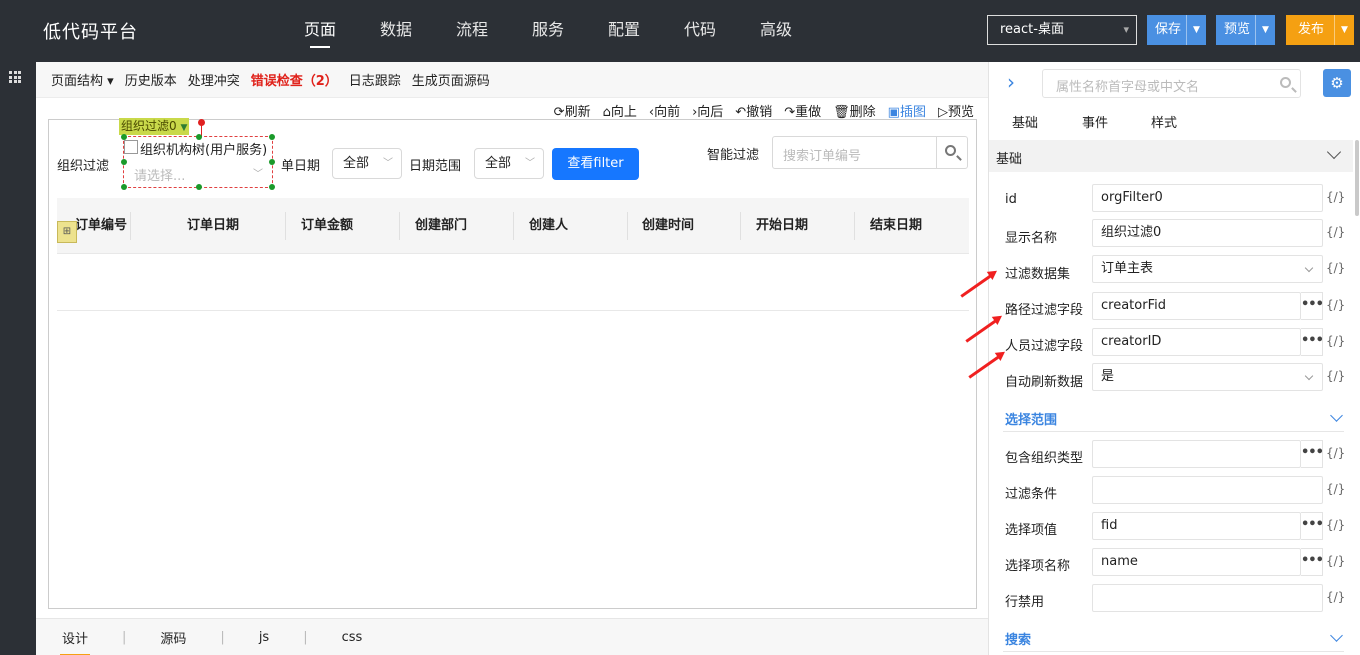  Describe the element at coordinates (154, 126) in the screenshot. I see `component-tag: 组织过滤0 ▼` at that location.